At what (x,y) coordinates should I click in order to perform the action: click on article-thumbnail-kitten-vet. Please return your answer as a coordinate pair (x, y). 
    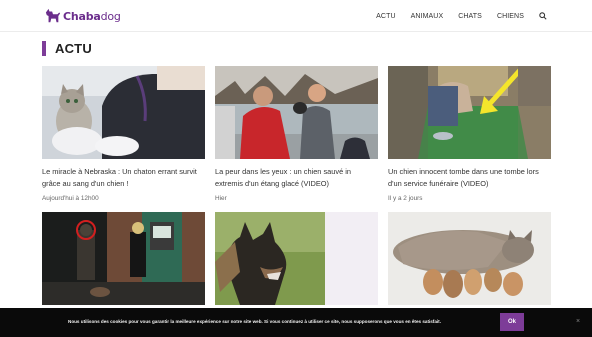
    Looking at the image, I should click on (123, 112).